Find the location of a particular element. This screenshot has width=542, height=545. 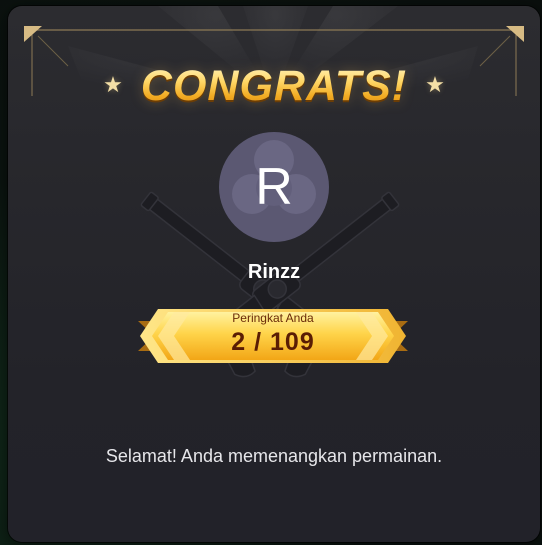

rank-banner: Peringkat Anda 2 / 109 is located at coordinates (273, 335).